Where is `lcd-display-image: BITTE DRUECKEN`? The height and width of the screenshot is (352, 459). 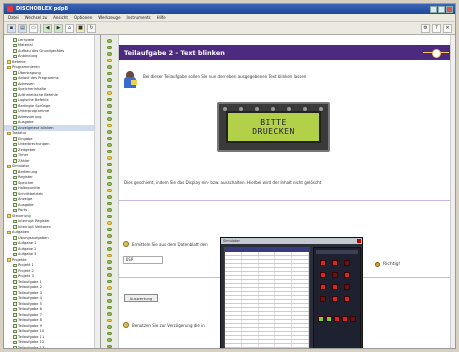 lcd-display-image: BITTE DRUECKEN is located at coordinates (273, 127).